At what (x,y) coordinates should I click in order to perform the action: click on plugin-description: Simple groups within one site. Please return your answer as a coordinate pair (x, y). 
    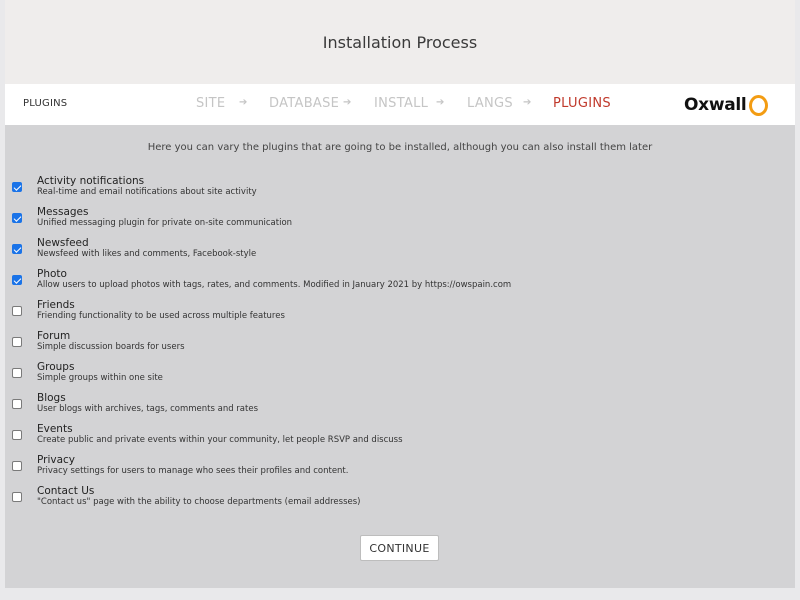
    Looking at the image, I should click on (100, 378).